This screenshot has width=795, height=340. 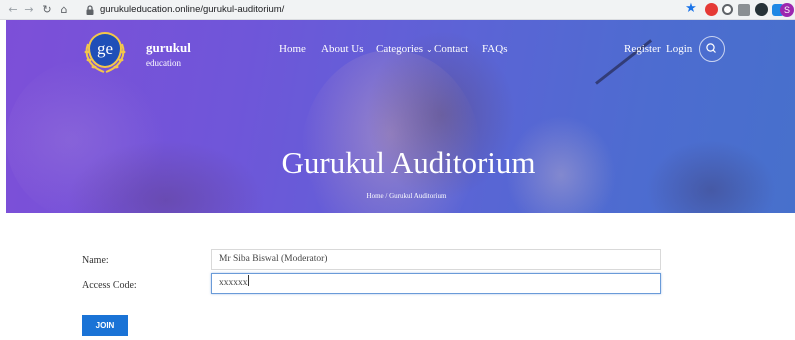 What do you see at coordinates (787, 10) in the screenshot?
I see `profile-avatar: S` at bounding box center [787, 10].